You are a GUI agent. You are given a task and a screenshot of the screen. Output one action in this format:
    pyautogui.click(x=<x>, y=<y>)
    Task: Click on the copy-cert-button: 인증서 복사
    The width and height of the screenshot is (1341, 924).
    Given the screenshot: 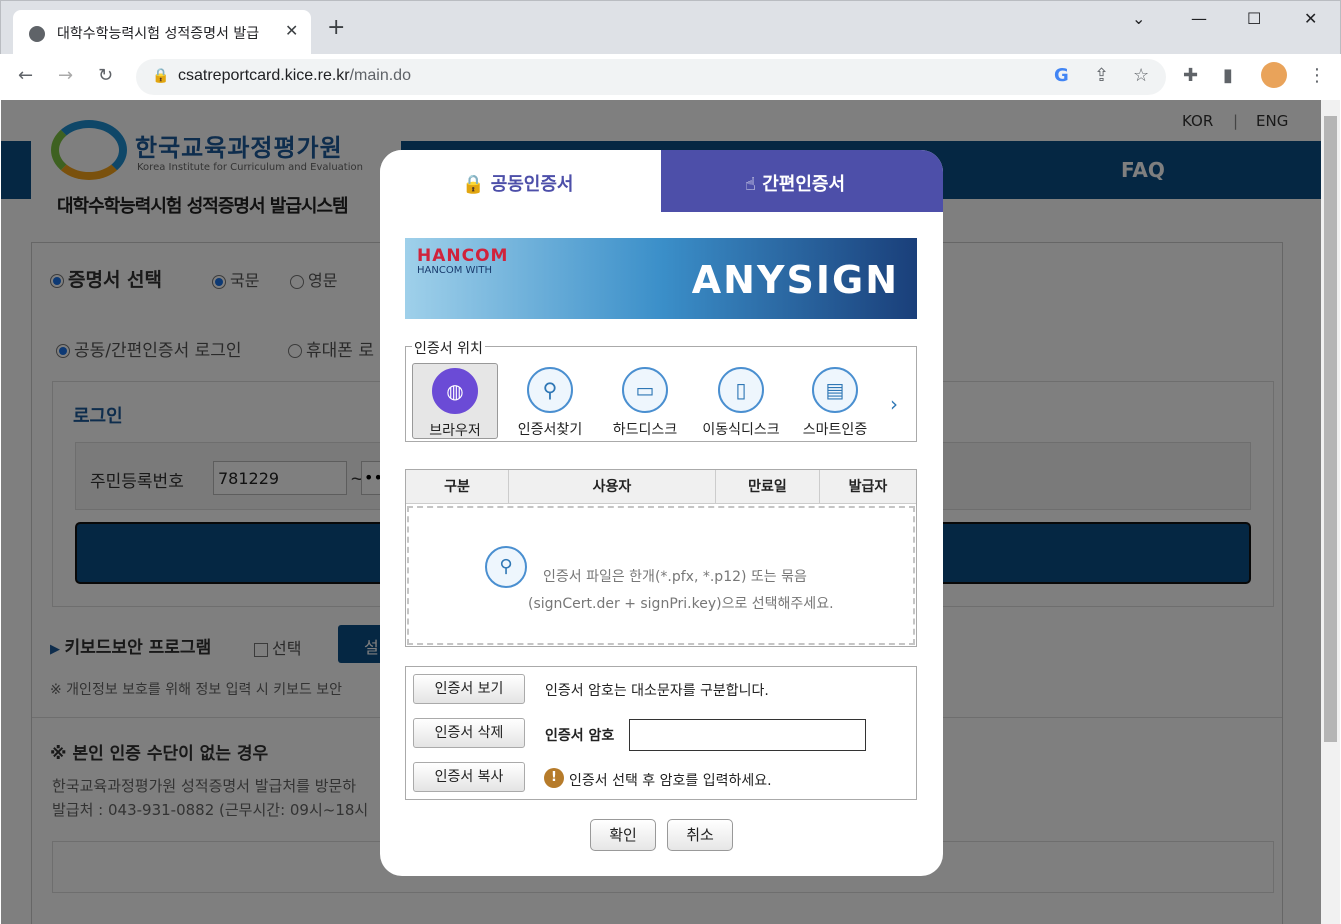 What is the action you would take?
    pyautogui.click(x=469, y=777)
    